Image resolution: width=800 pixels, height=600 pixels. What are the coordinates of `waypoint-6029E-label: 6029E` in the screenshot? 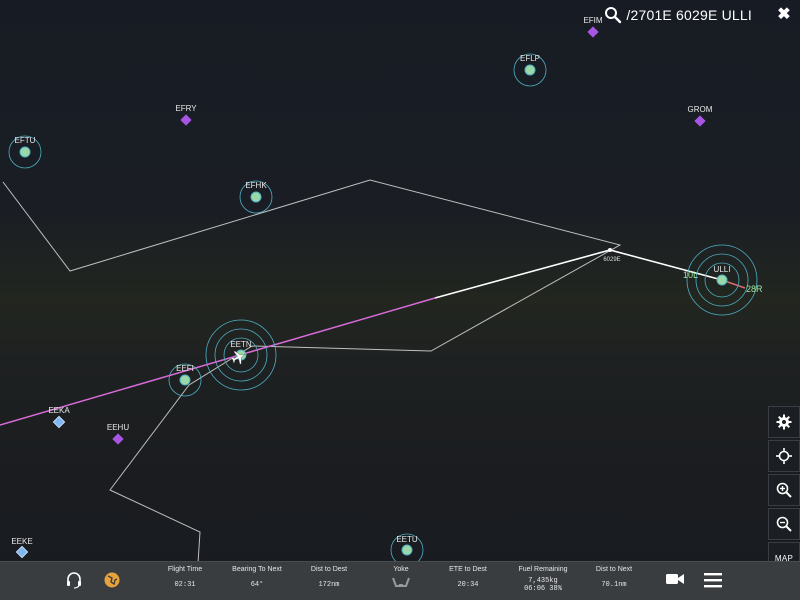 It's located at (611, 260).